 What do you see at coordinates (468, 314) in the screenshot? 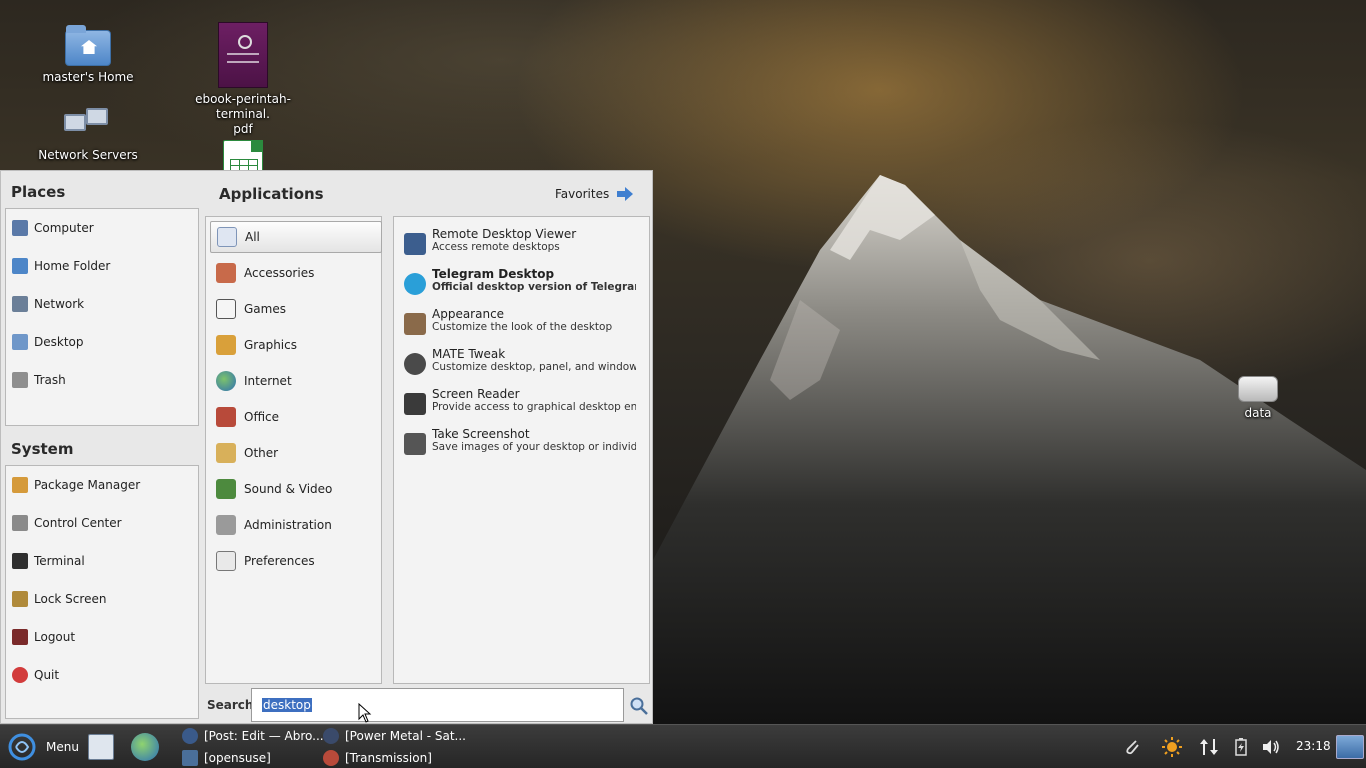
I see `app-name: Appearance` at bounding box center [468, 314].